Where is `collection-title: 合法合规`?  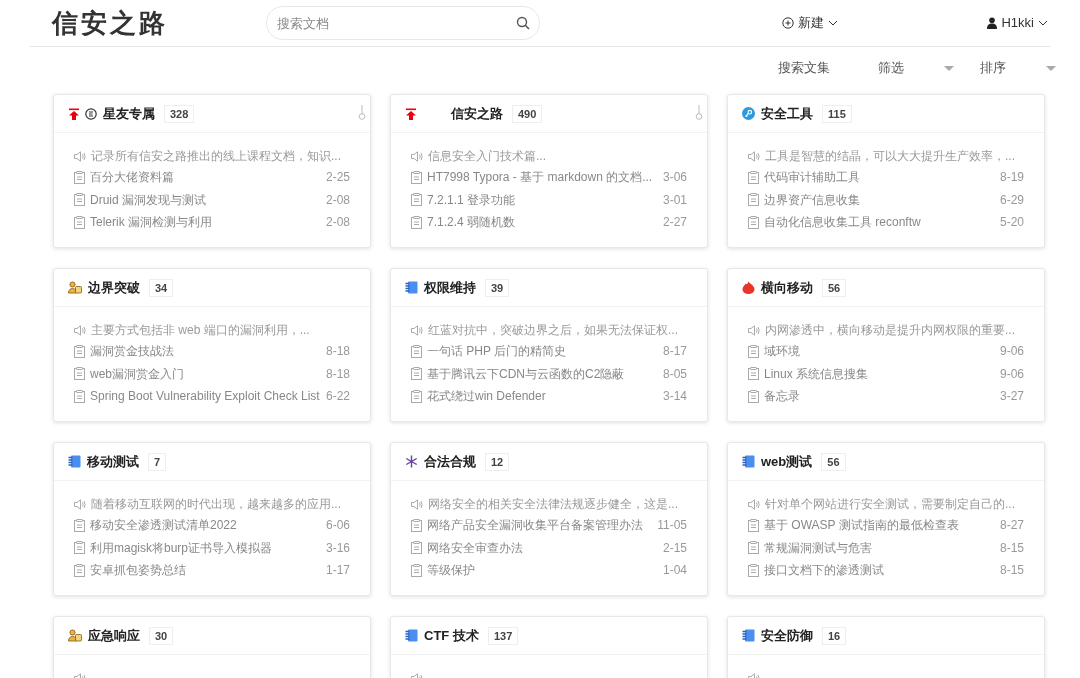
collection-title: 合法合规 is located at coordinates (450, 461).